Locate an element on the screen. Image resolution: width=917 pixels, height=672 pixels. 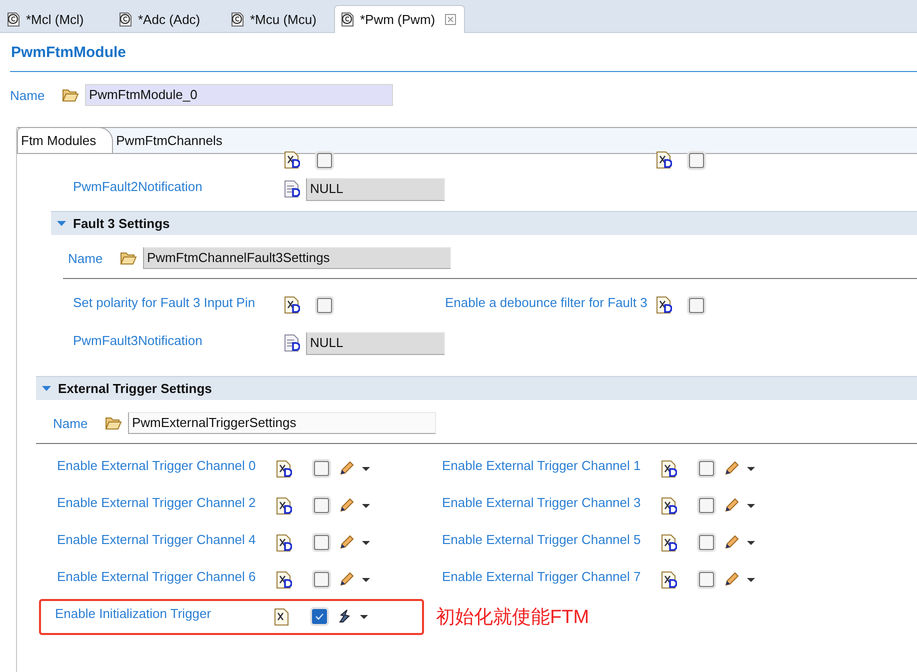
section-title: External Trigger Settings is located at coordinates (135, 388).